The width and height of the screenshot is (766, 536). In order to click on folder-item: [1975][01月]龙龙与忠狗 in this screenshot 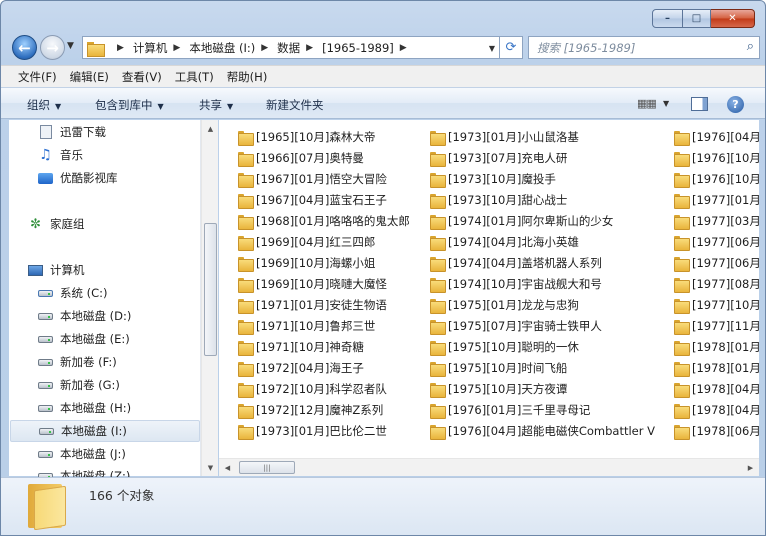, I will do `click(504, 304)`.